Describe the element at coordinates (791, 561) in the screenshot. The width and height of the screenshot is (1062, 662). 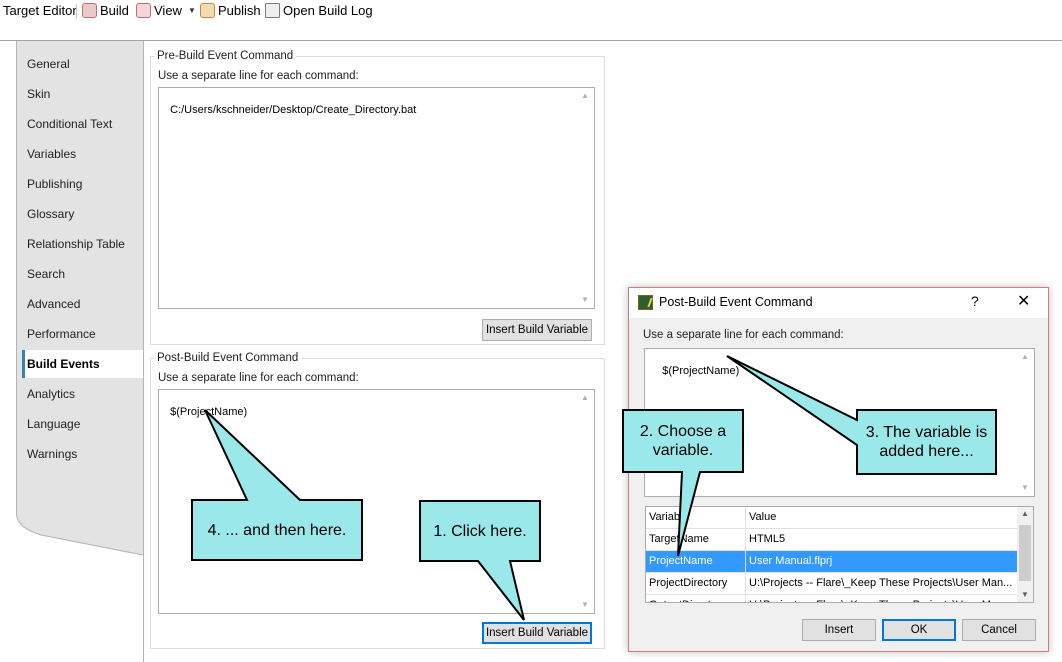
I see `value-cell: User Manual.flprj` at that location.